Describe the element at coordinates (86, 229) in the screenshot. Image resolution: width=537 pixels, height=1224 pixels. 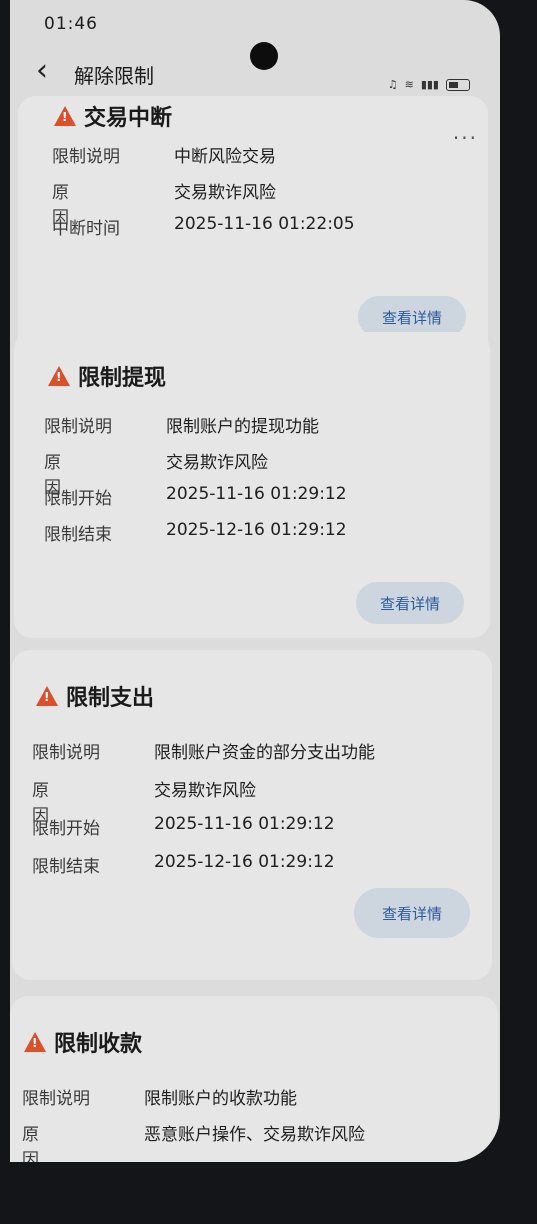
I see `row-label: 中断时间` at that location.